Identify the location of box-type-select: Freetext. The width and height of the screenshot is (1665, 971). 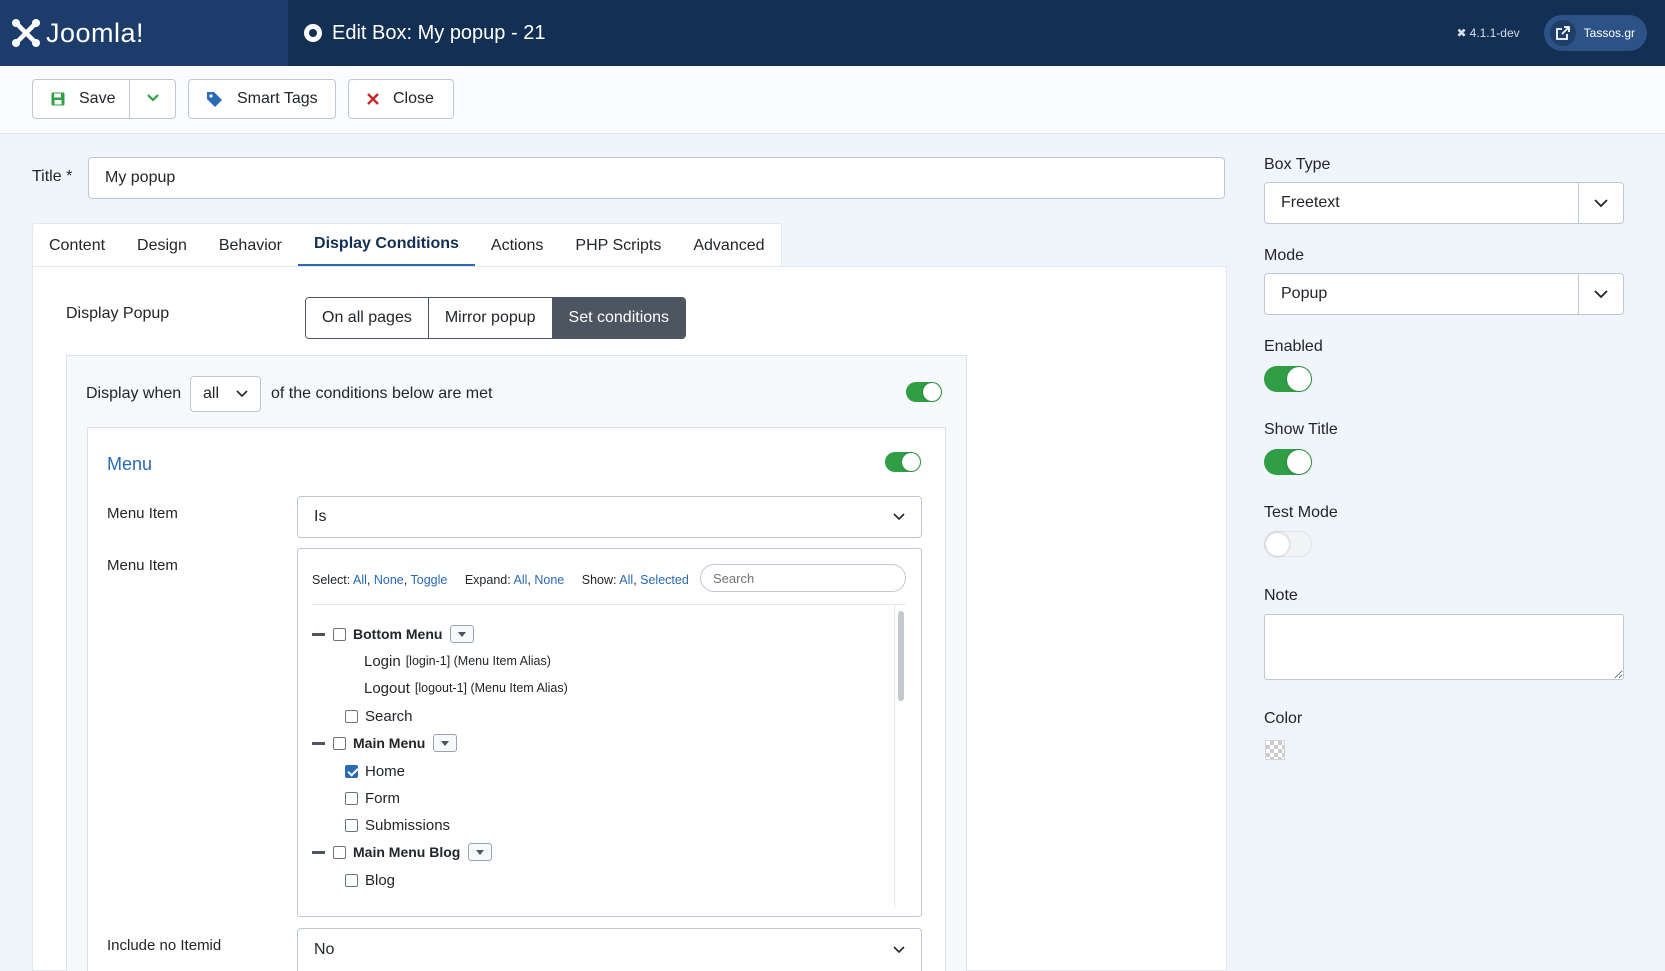
(1444, 203).